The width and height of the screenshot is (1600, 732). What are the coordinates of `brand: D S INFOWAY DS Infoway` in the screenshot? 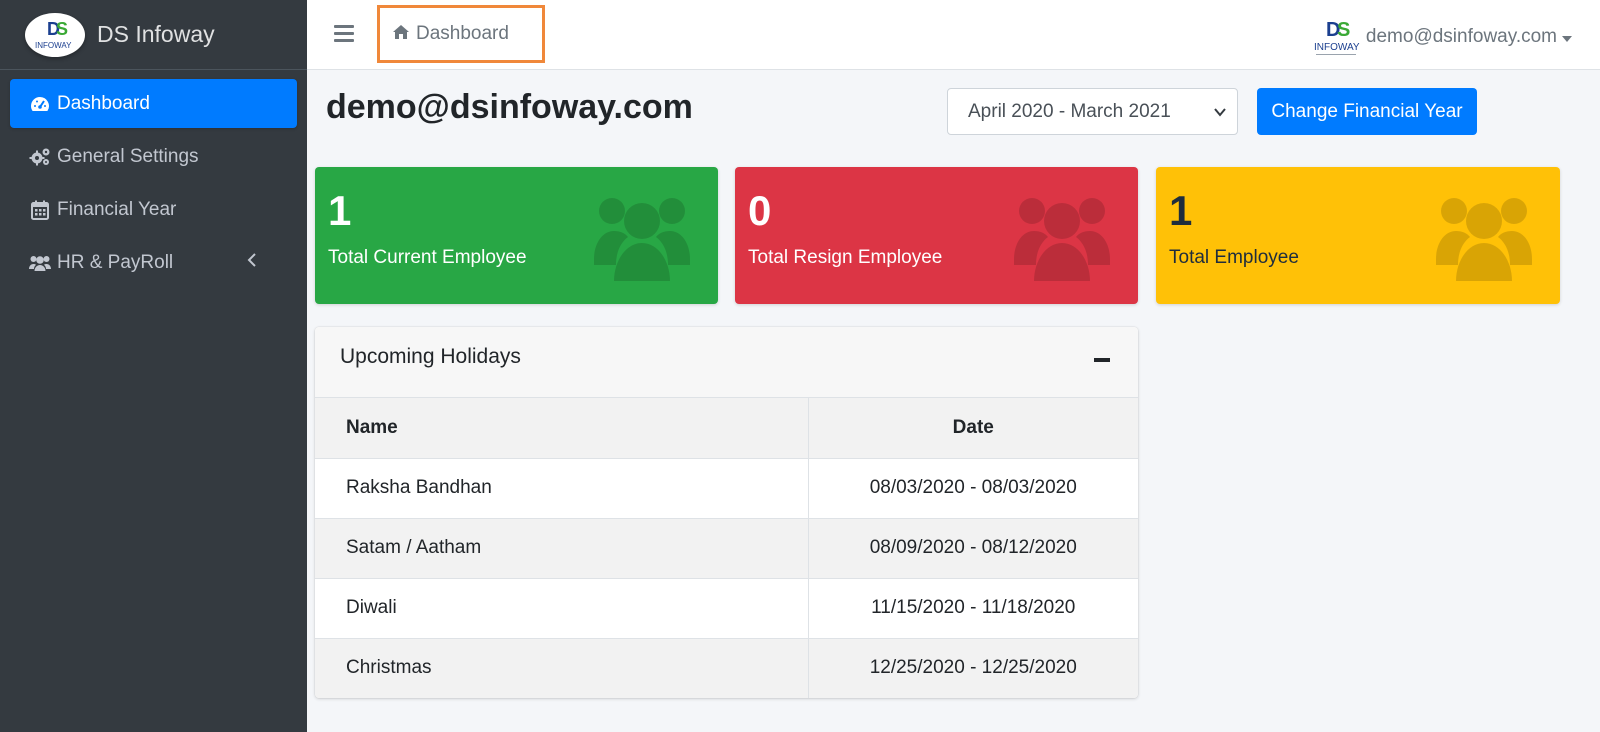 It's located at (153, 35).